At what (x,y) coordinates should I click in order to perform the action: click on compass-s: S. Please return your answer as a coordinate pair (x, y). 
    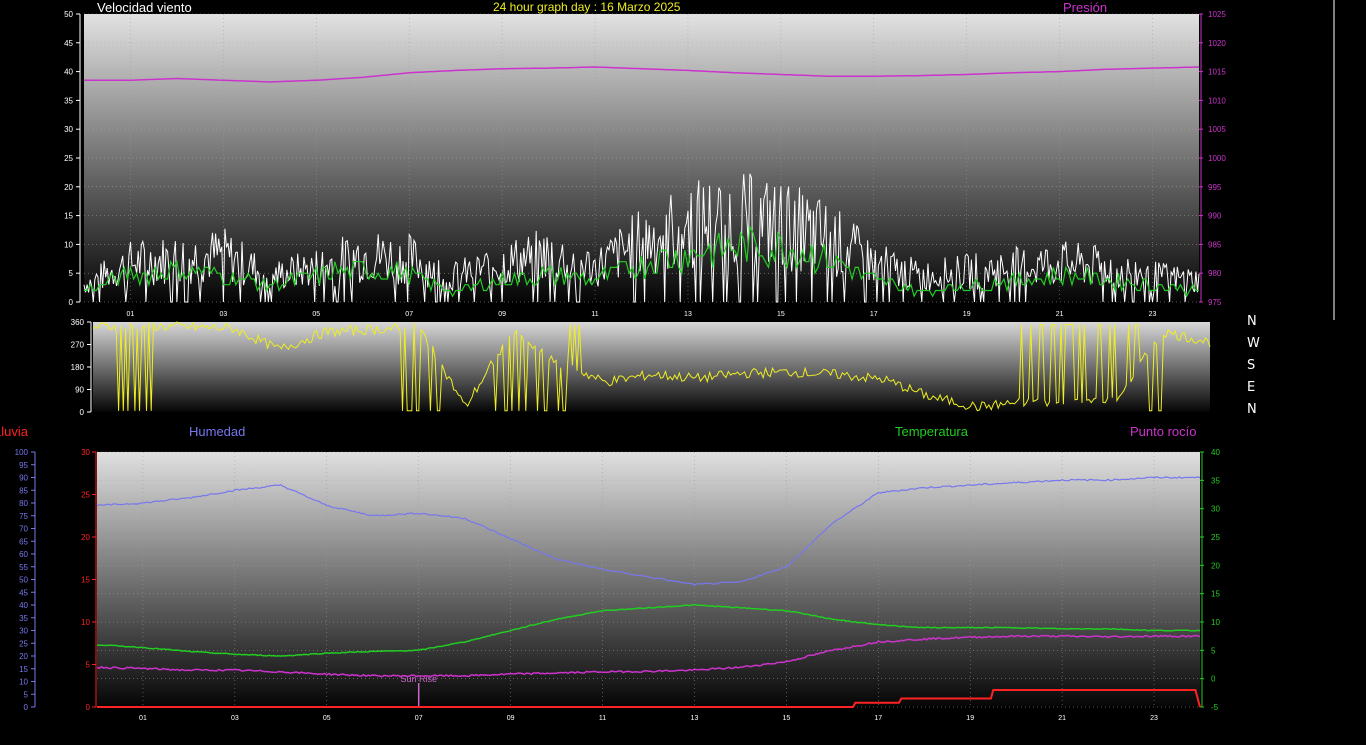
    Looking at the image, I should click on (1251, 365).